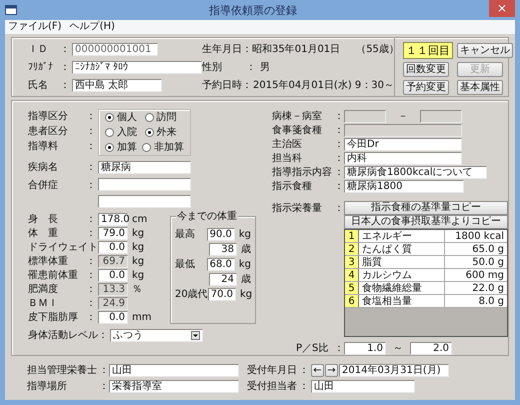 The image size is (520, 405). I want to click on nutrient-value: 65.0 g, so click(488, 249).